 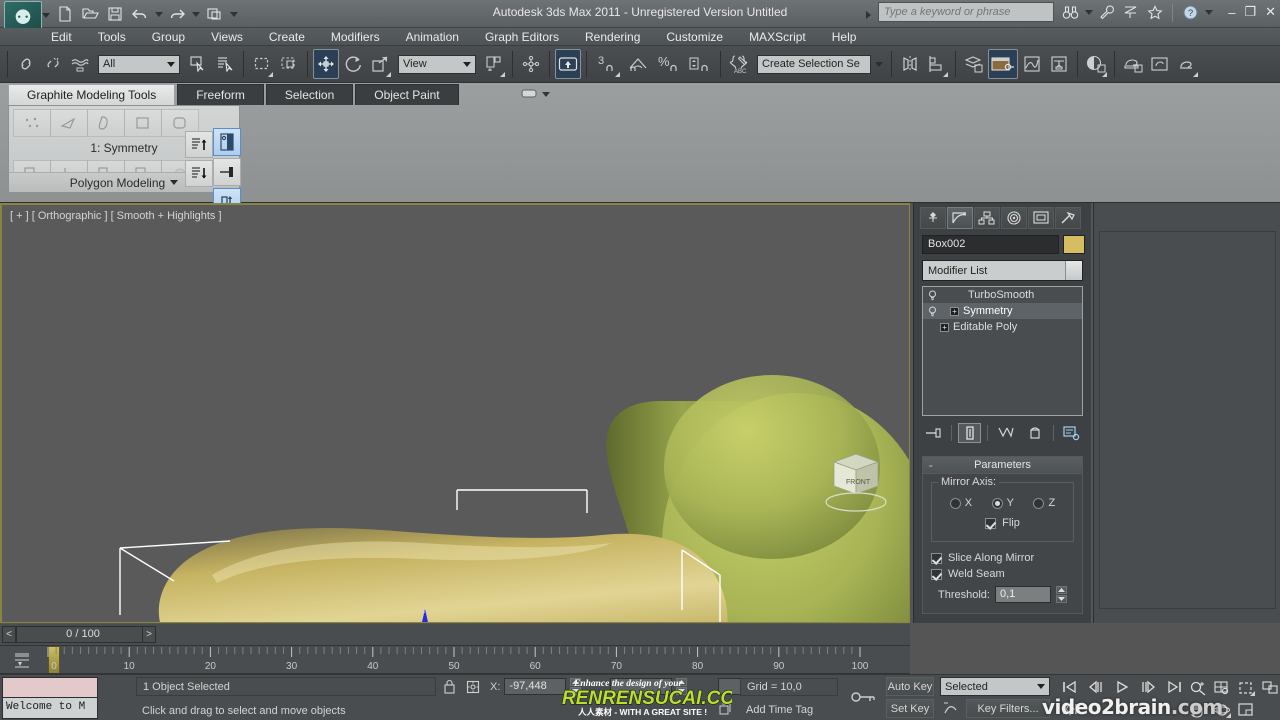 I want to click on remove-modifier-icon, so click(x=1035, y=433).